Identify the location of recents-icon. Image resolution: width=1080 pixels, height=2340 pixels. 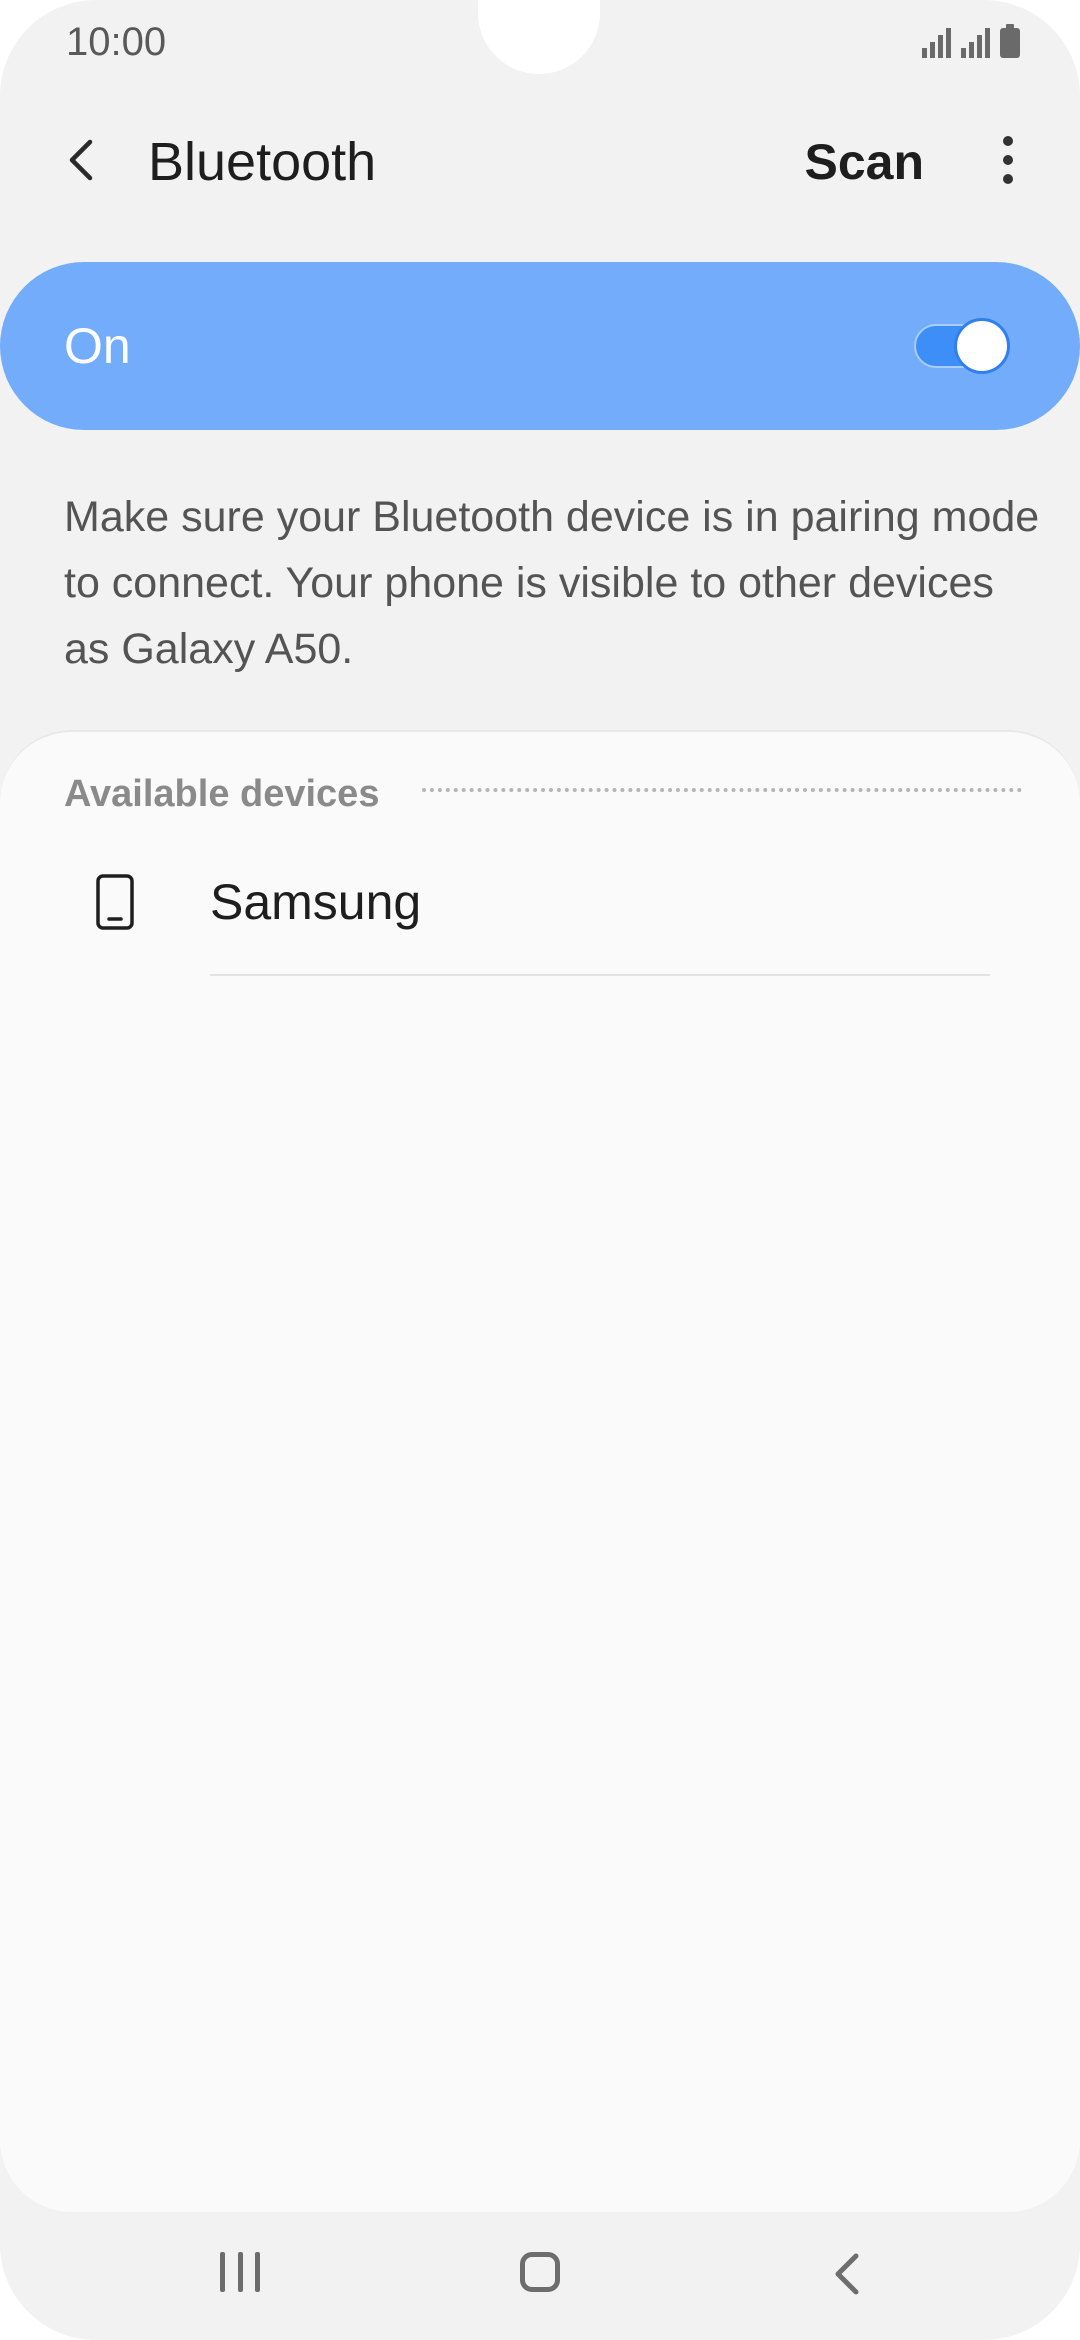
(240, 2274).